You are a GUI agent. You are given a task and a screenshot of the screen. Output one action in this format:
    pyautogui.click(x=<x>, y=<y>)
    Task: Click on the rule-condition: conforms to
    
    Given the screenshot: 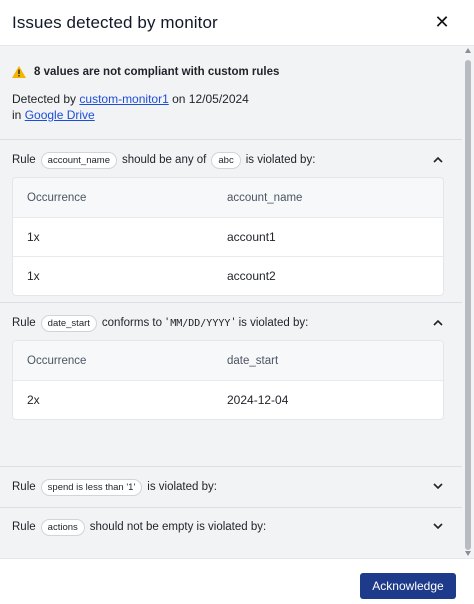 What is the action you would take?
    pyautogui.click(x=131, y=323)
    